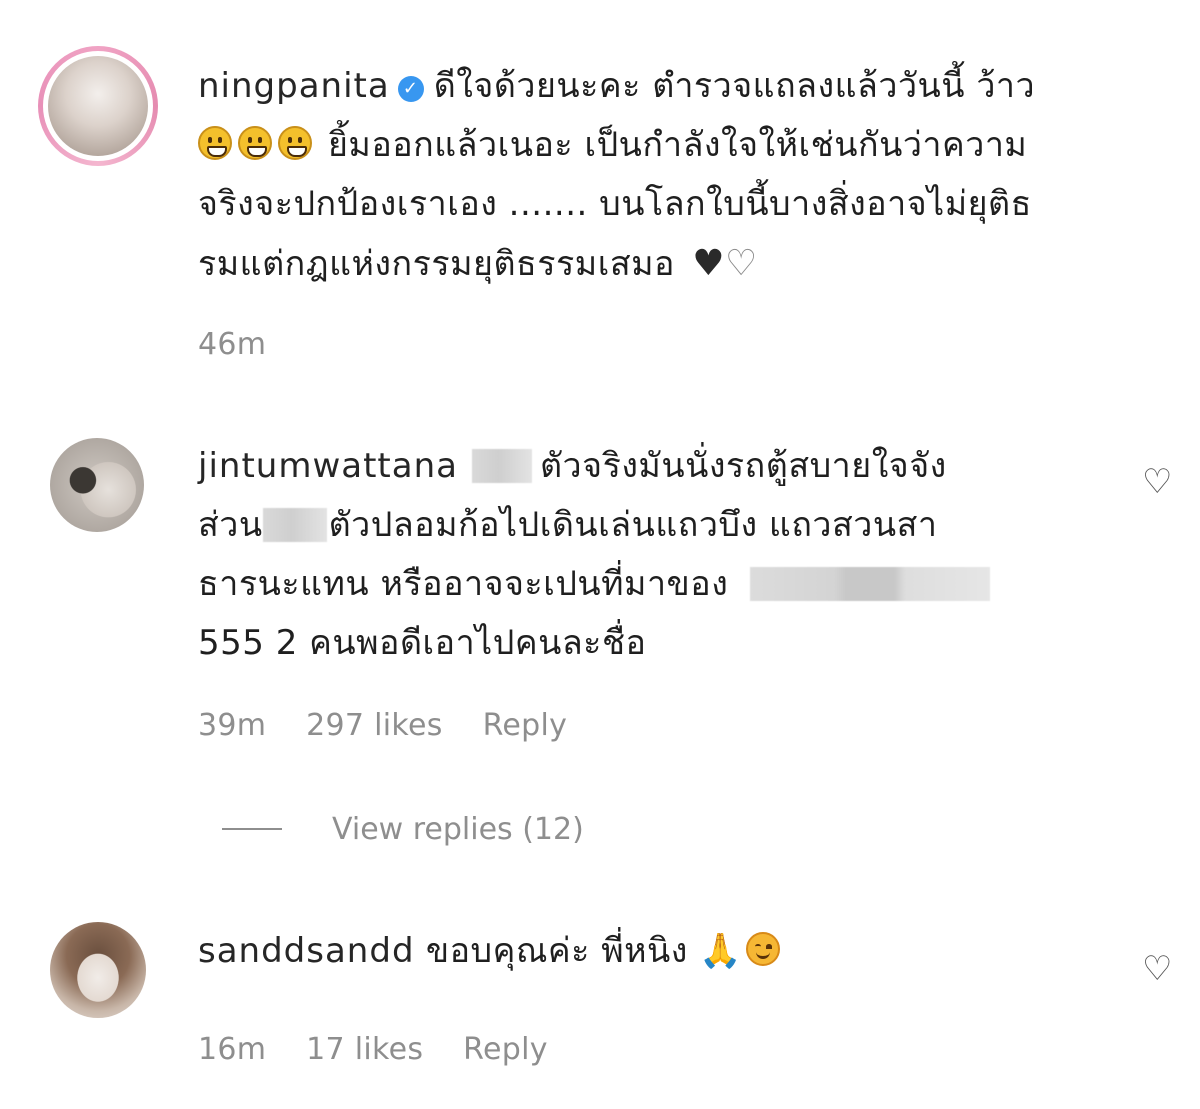  Describe the element at coordinates (374, 725) in the screenshot. I see `likes-count: 297 likes` at that location.